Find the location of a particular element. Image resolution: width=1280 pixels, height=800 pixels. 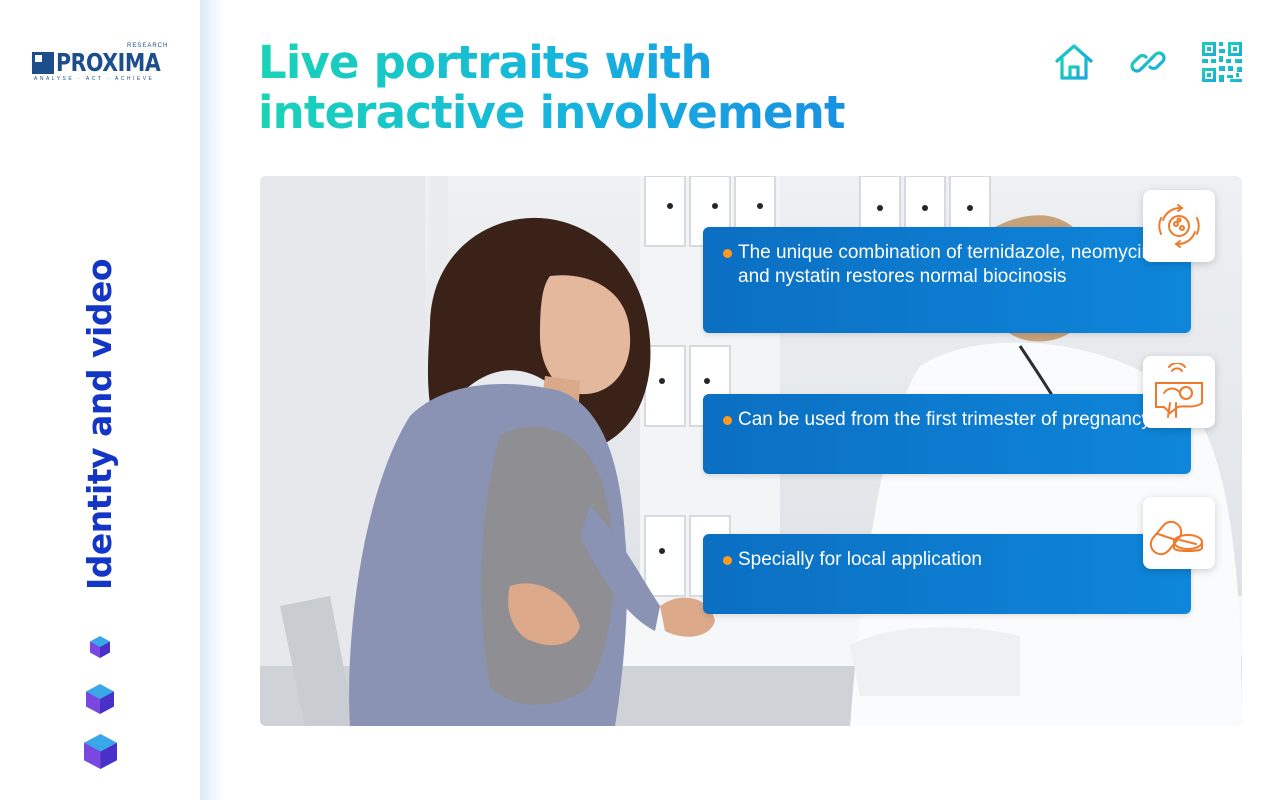

logo-tagline: ANALYSE · ACT · ACHIEVE is located at coordinates (94, 79).